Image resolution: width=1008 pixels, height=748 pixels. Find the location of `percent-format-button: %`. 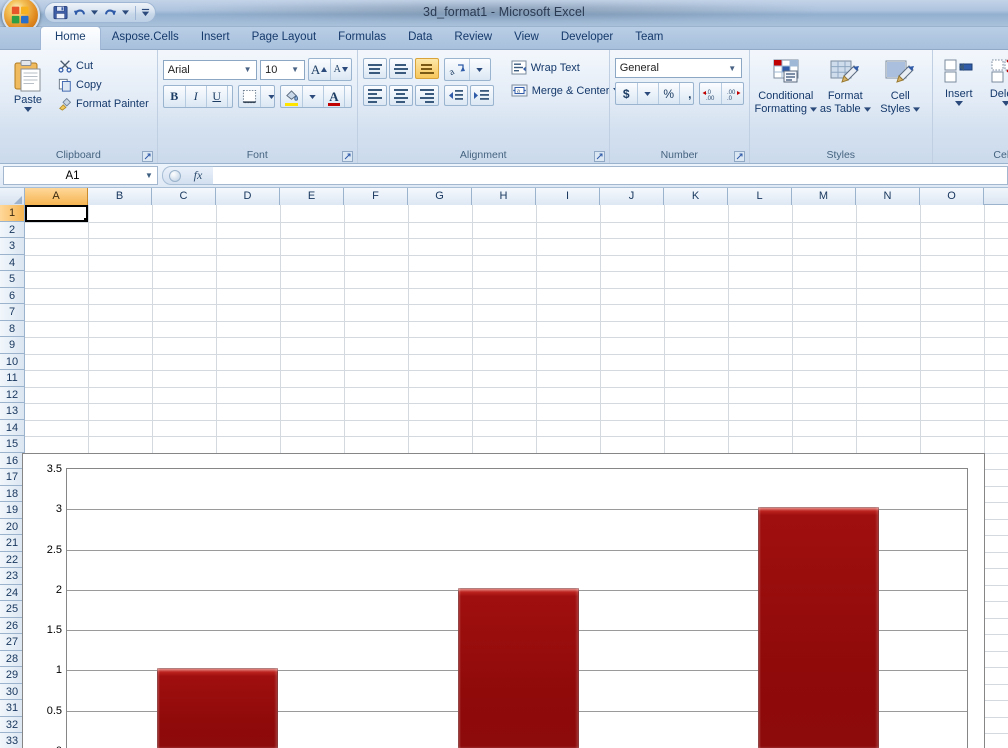

percent-format-button: % is located at coordinates (668, 93).